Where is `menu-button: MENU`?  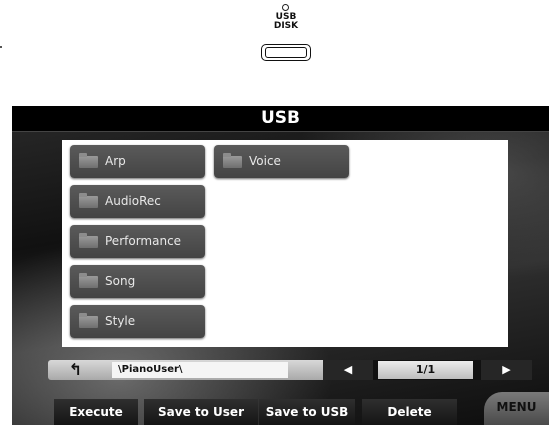
menu-button: MENU is located at coordinates (516, 408).